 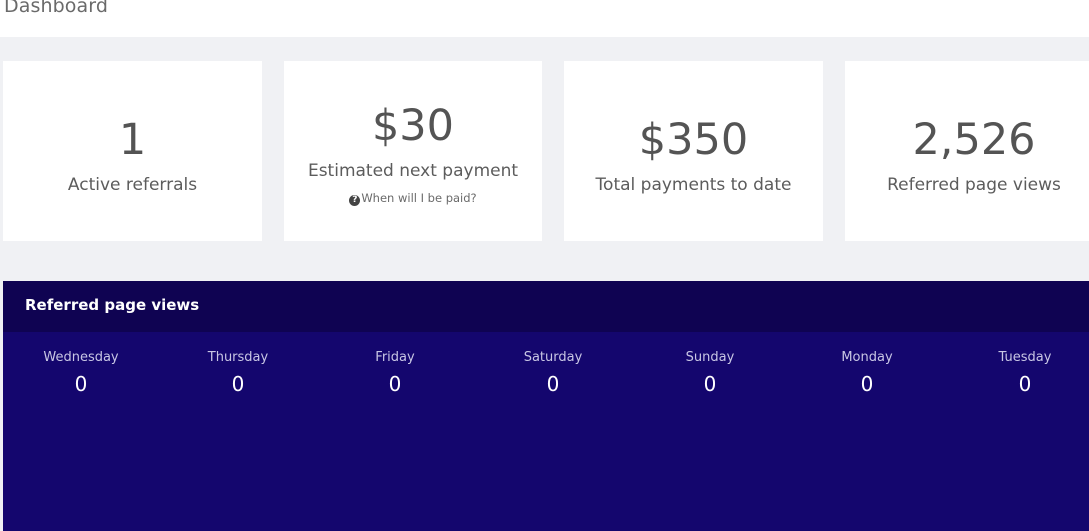 I want to click on day-name: Monday, so click(x=867, y=357).